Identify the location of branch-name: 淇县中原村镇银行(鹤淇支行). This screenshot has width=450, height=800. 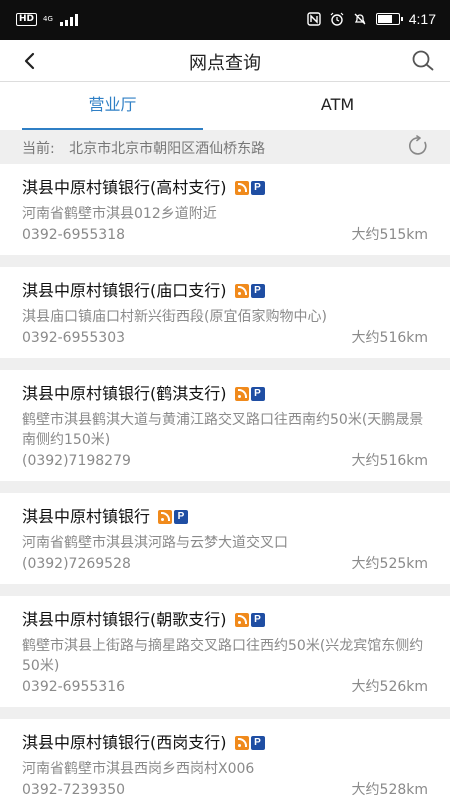
(124, 393).